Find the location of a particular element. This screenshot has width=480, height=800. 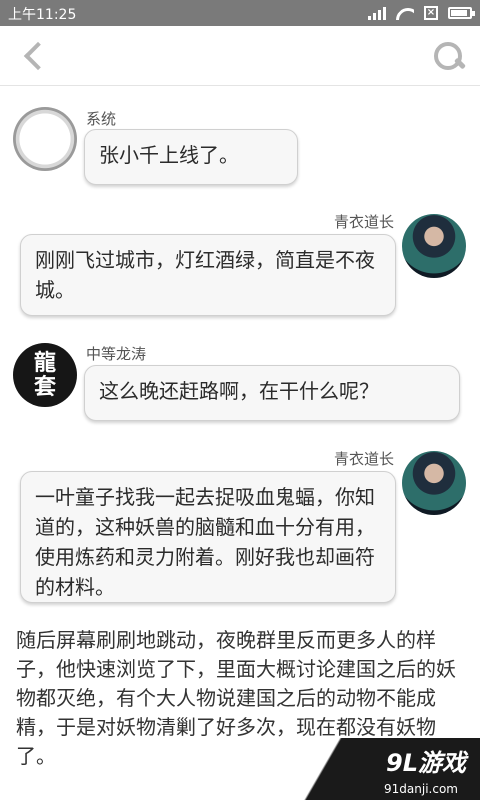

status-bar: 上午11:25 × is located at coordinates (240, 13).